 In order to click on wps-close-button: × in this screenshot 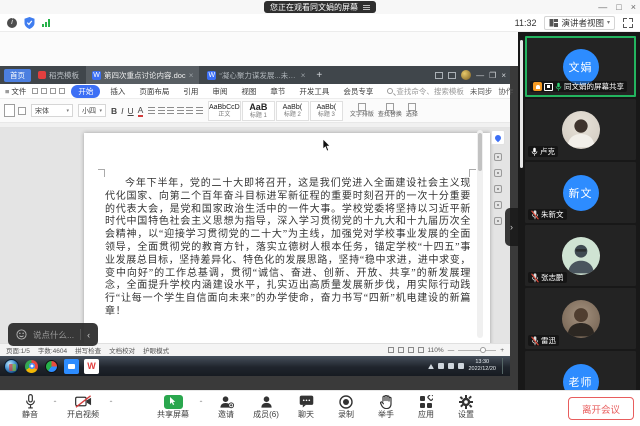, I will do `click(503, 75)`.